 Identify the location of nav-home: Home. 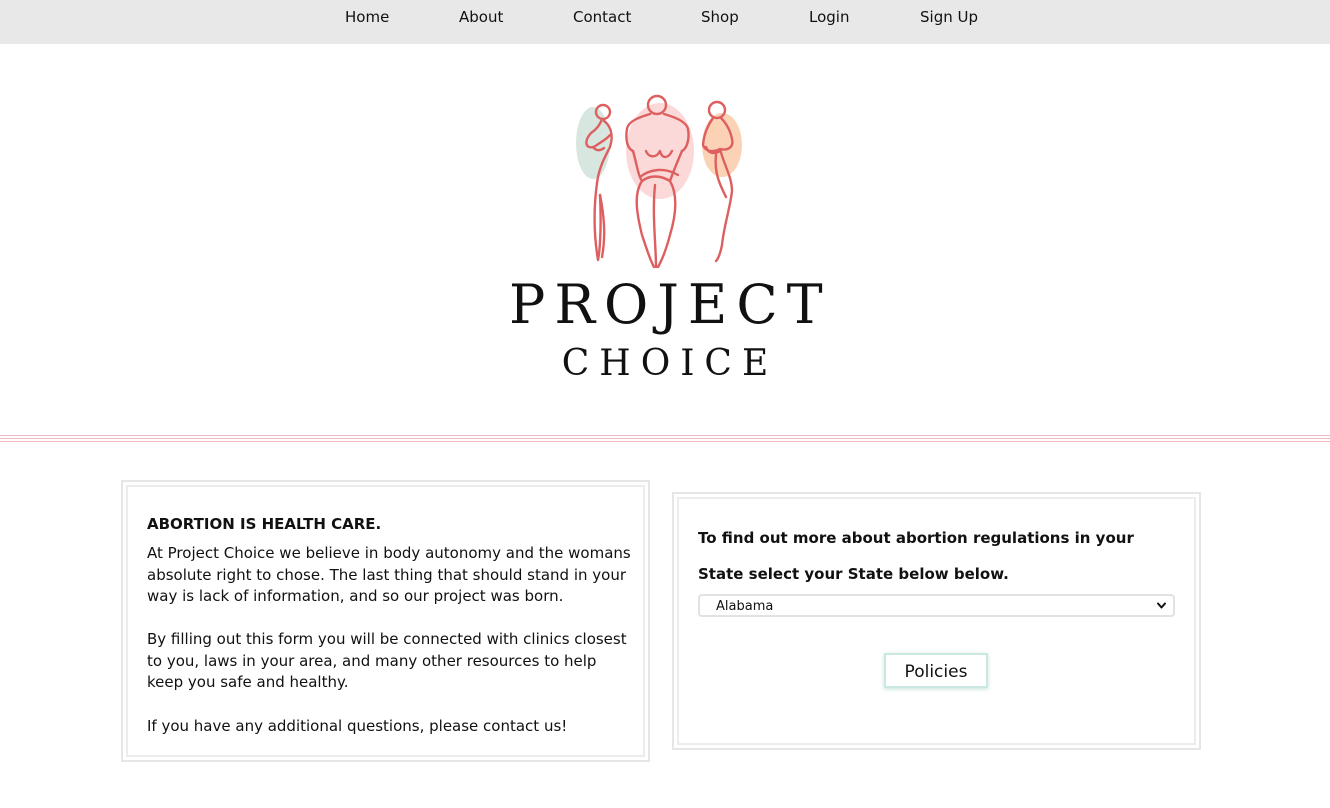
(367, 17).